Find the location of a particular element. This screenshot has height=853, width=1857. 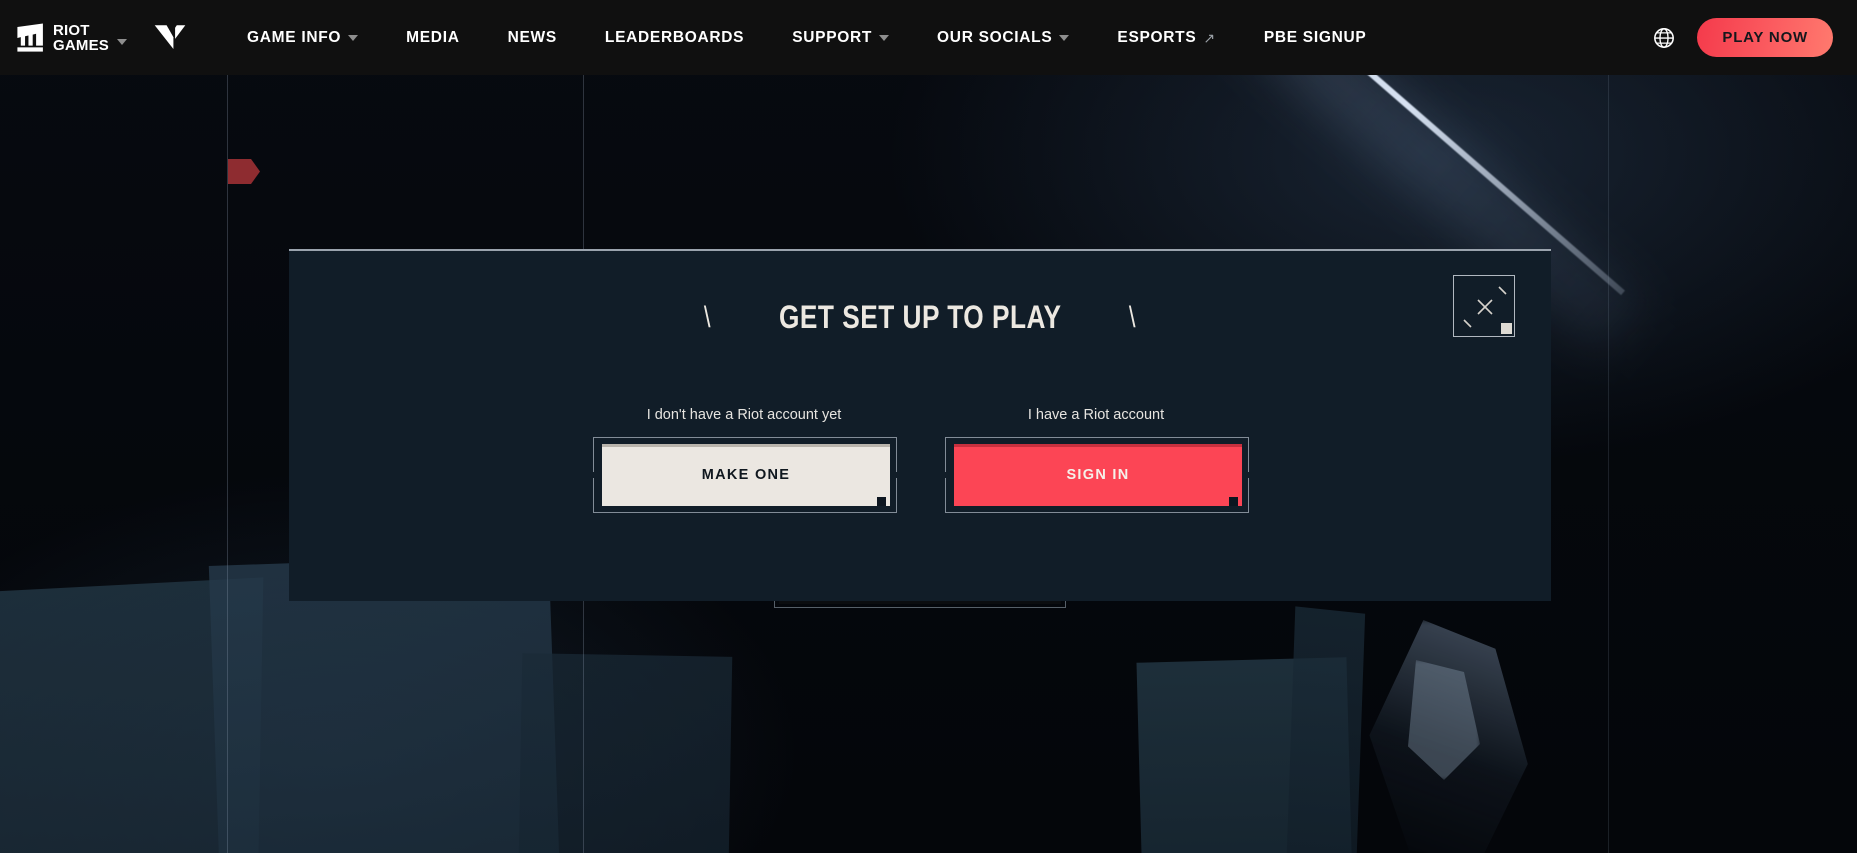

sign-in-button-frame: SIGN IN is located at coordinates (1097, 475).